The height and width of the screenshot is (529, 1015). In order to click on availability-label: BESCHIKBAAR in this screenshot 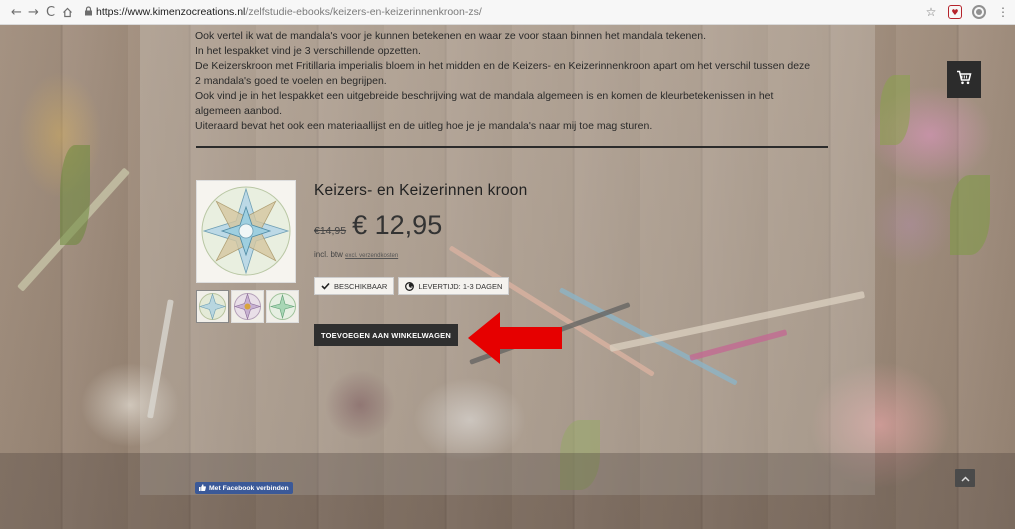, I will do `click(361, 286)`.